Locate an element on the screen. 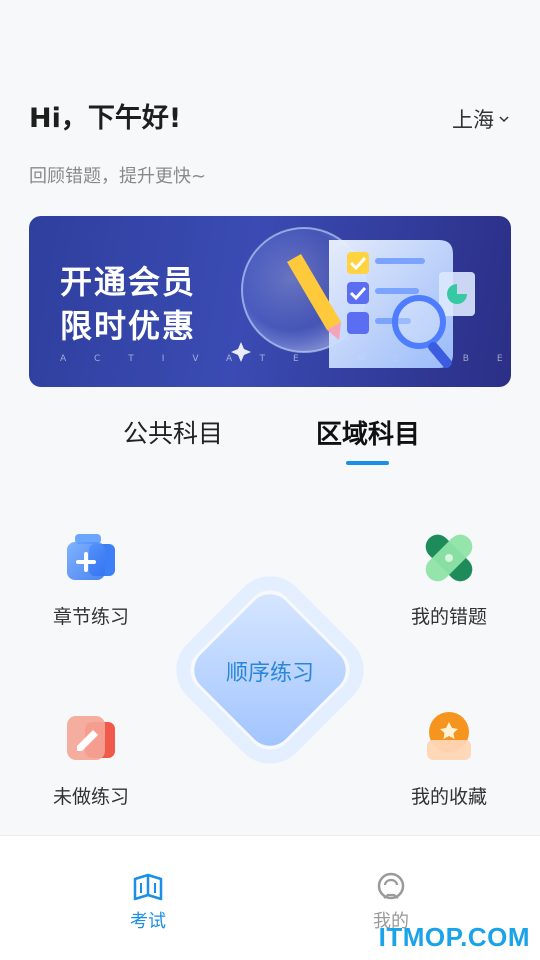 This screenshot has width=540, height=960. nav-exam: 考试 is located at coordinates (148, 902).